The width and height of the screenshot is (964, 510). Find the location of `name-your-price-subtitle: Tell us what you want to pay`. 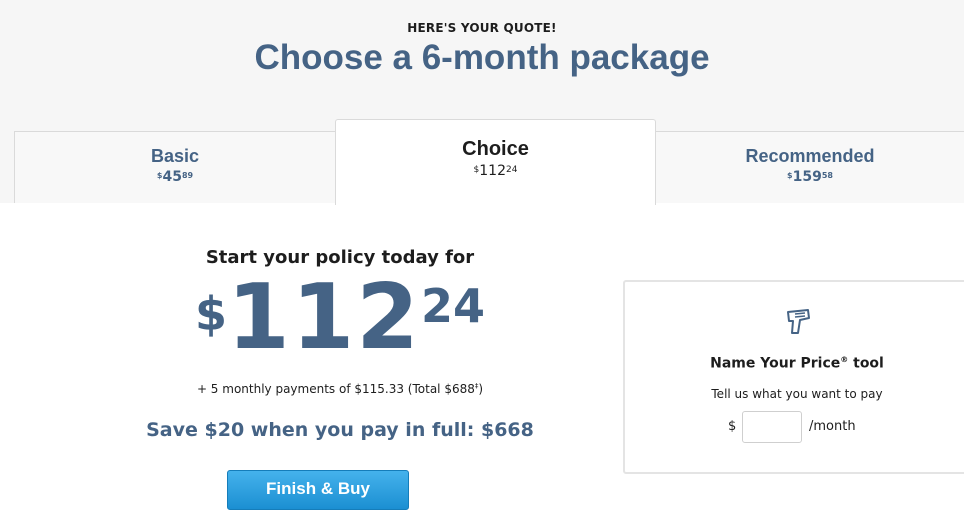

name-your-price-subtitle: Tell us what you want to pay is located at coordinates (797, 394).